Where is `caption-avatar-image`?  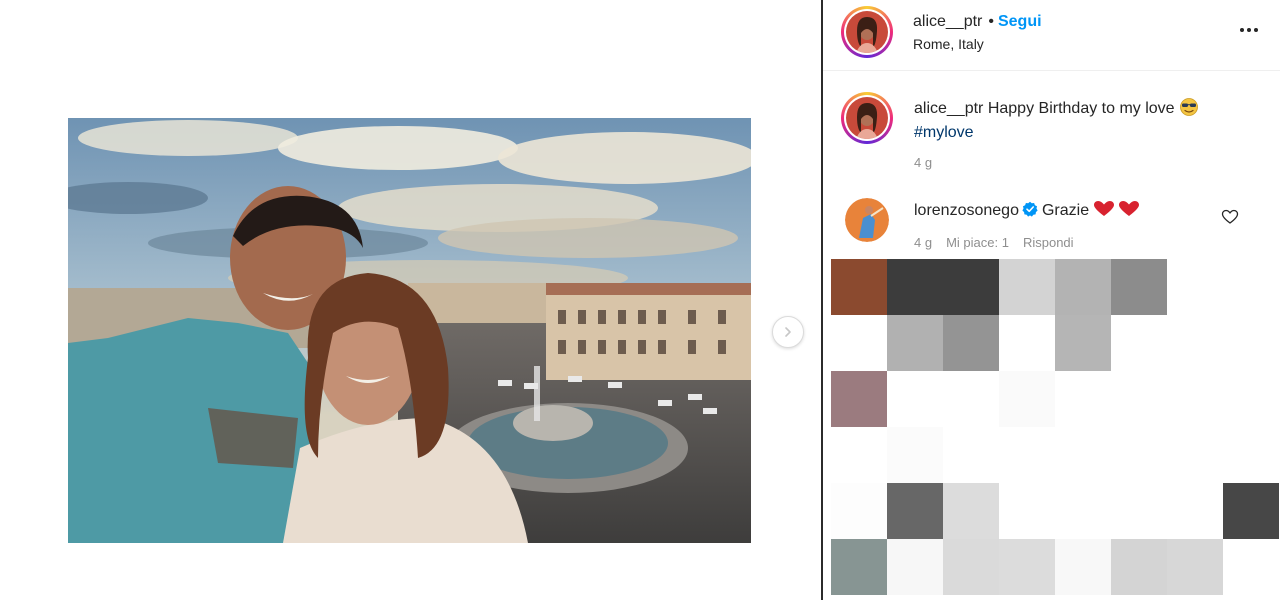 caption-avatar-image is located at coordinates (867, 118).